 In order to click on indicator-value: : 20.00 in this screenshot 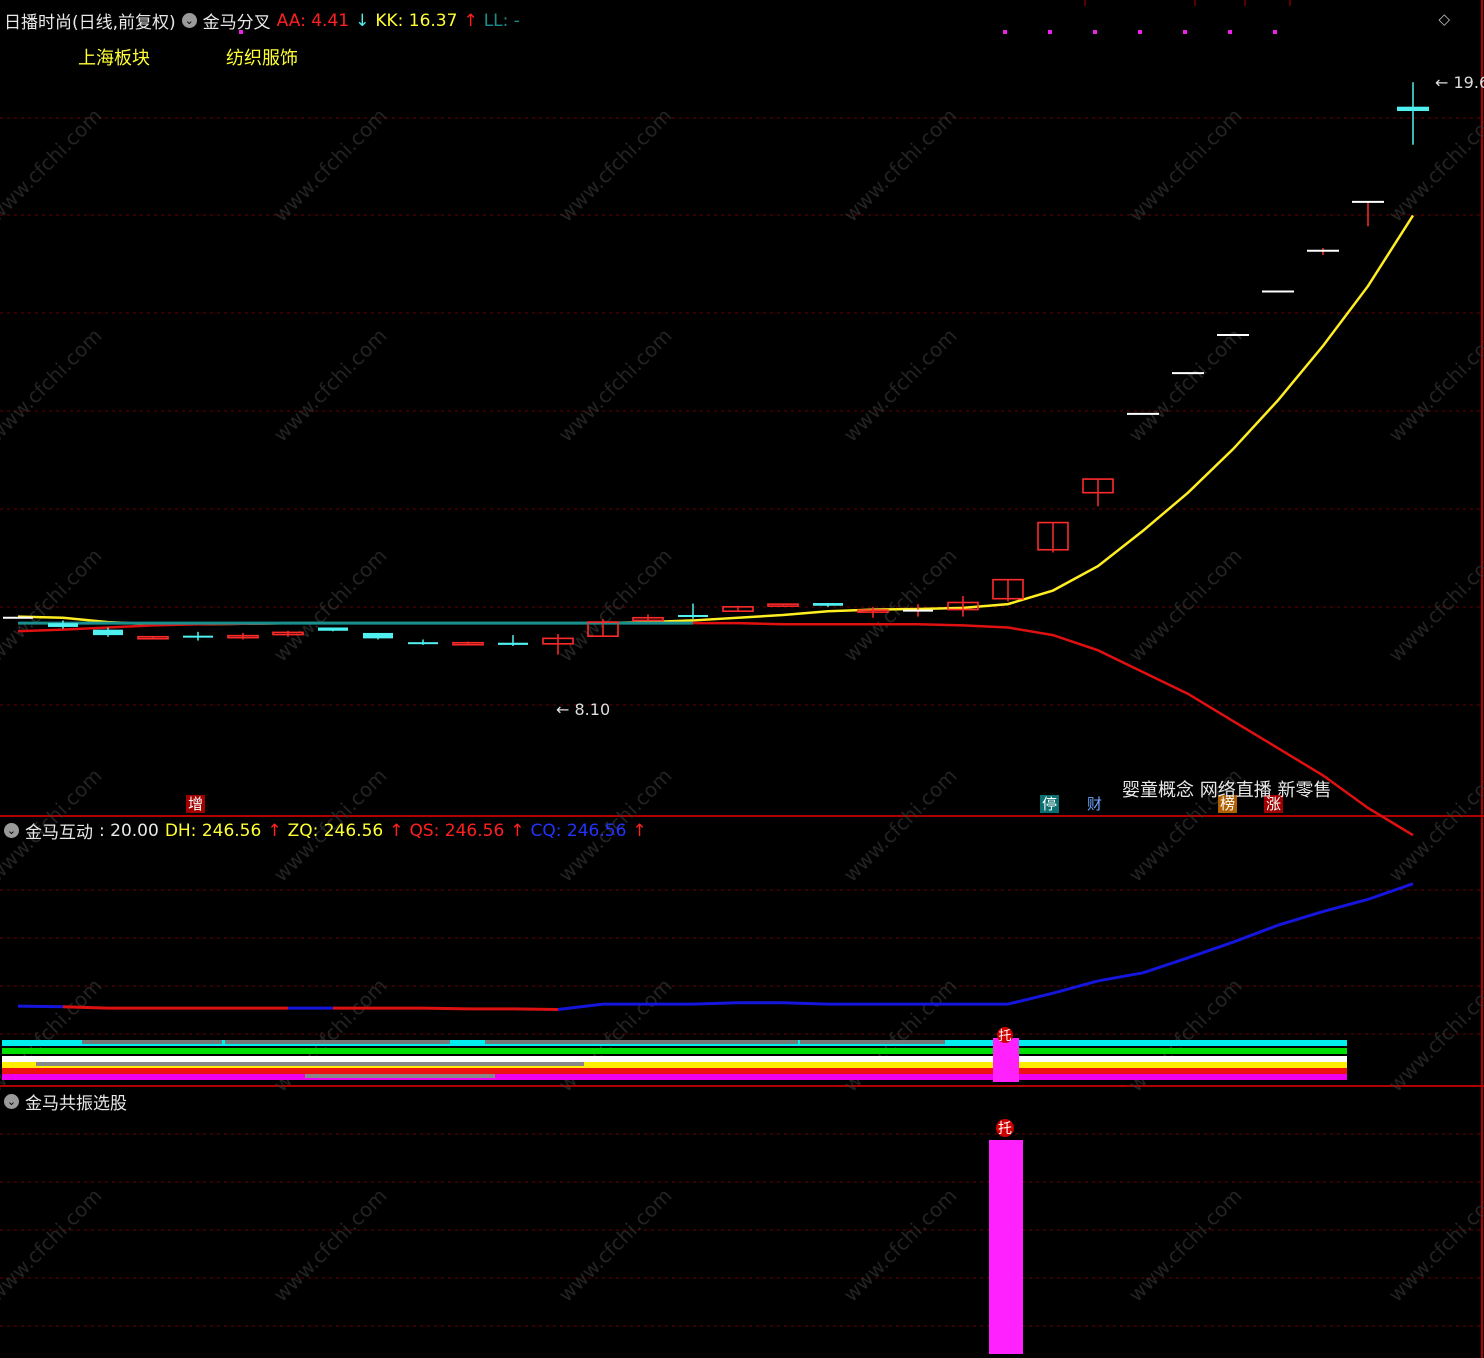, I will do `click(129, 830)`.